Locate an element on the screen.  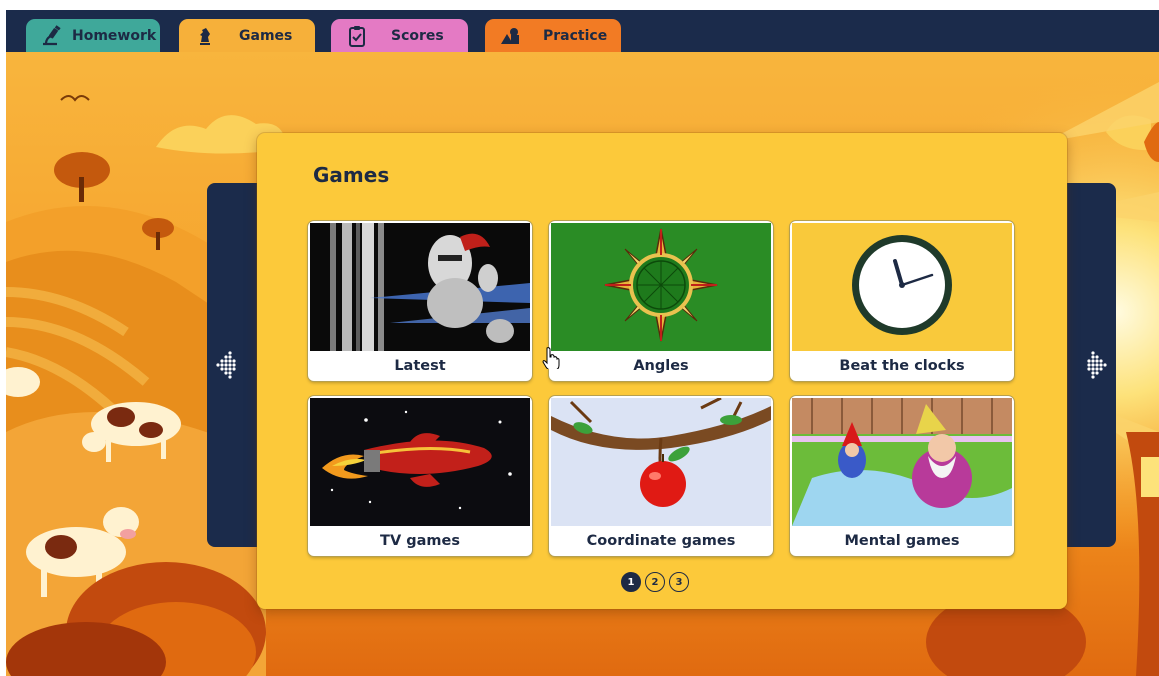
tab-homework: Homework is located at coordinates (93, 35).